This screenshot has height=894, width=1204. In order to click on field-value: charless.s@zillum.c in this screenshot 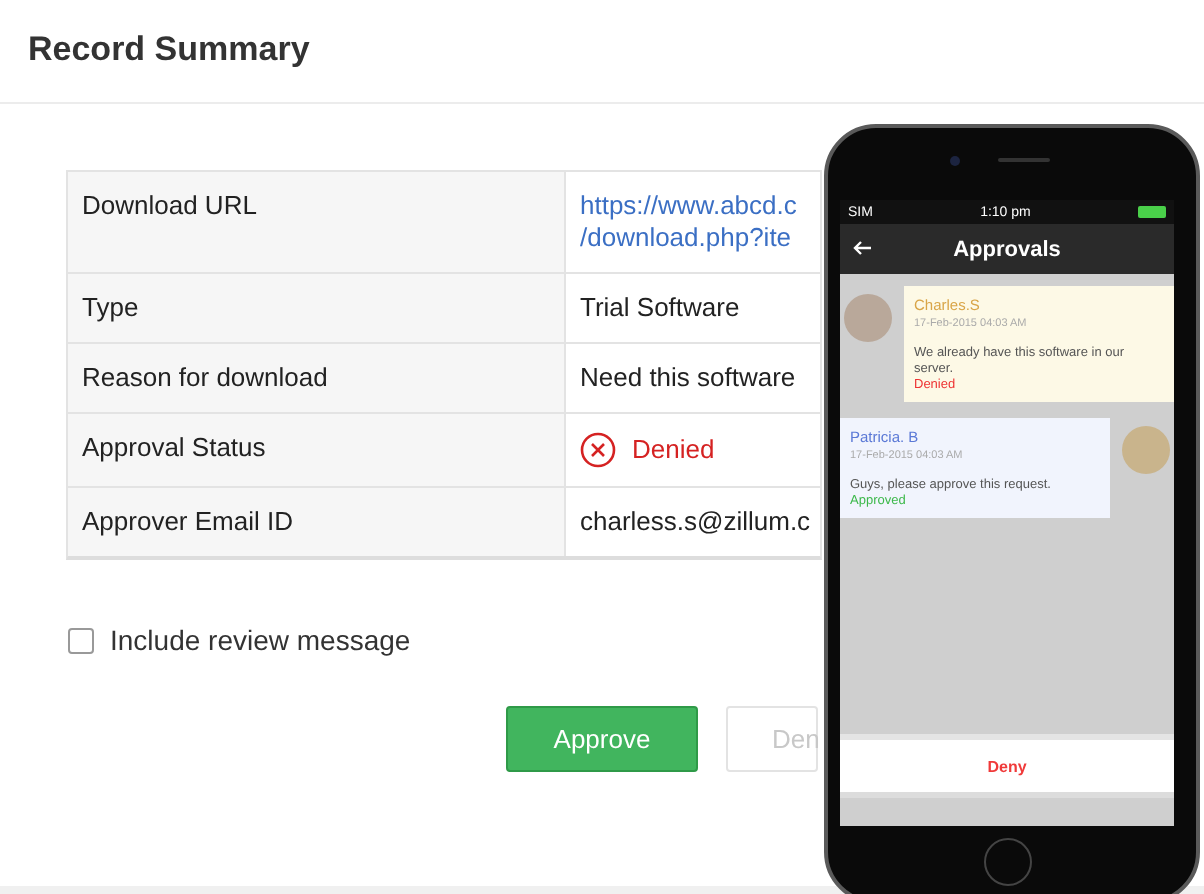, I will do `click(695, 522)`.